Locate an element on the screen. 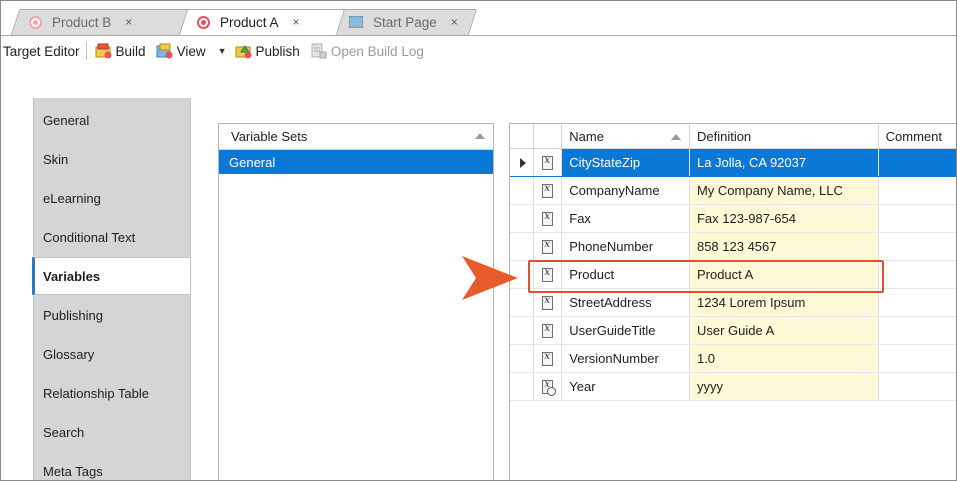 This screenshot has height=481, width=957. column-header-label: Comment is located at coordinates (913, 136).